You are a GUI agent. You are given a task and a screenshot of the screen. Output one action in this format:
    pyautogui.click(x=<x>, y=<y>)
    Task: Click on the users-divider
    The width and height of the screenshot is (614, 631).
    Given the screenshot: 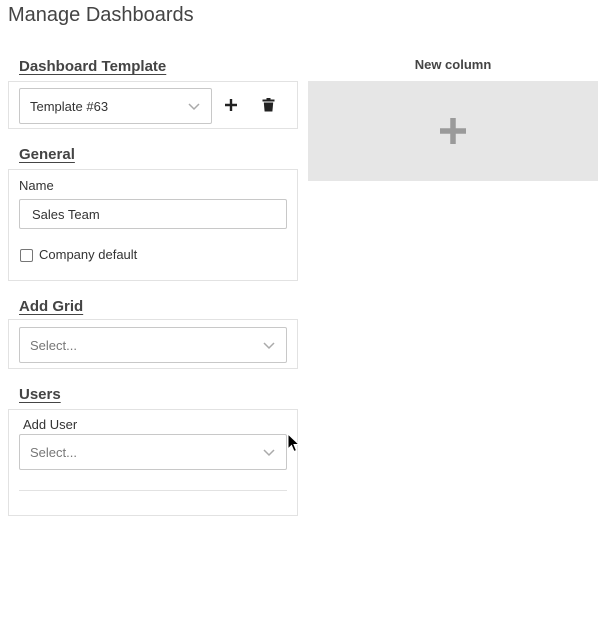 What is the action you would take?
    pyautogui.click(x=153, y=490)
    